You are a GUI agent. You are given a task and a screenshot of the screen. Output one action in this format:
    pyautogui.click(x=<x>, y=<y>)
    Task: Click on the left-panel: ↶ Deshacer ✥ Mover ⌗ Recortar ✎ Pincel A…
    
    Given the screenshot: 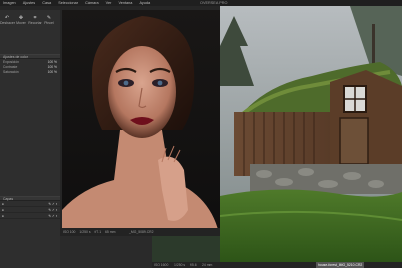 What is the action you would take?
    pyautogui.click(x=30, y=139)
    